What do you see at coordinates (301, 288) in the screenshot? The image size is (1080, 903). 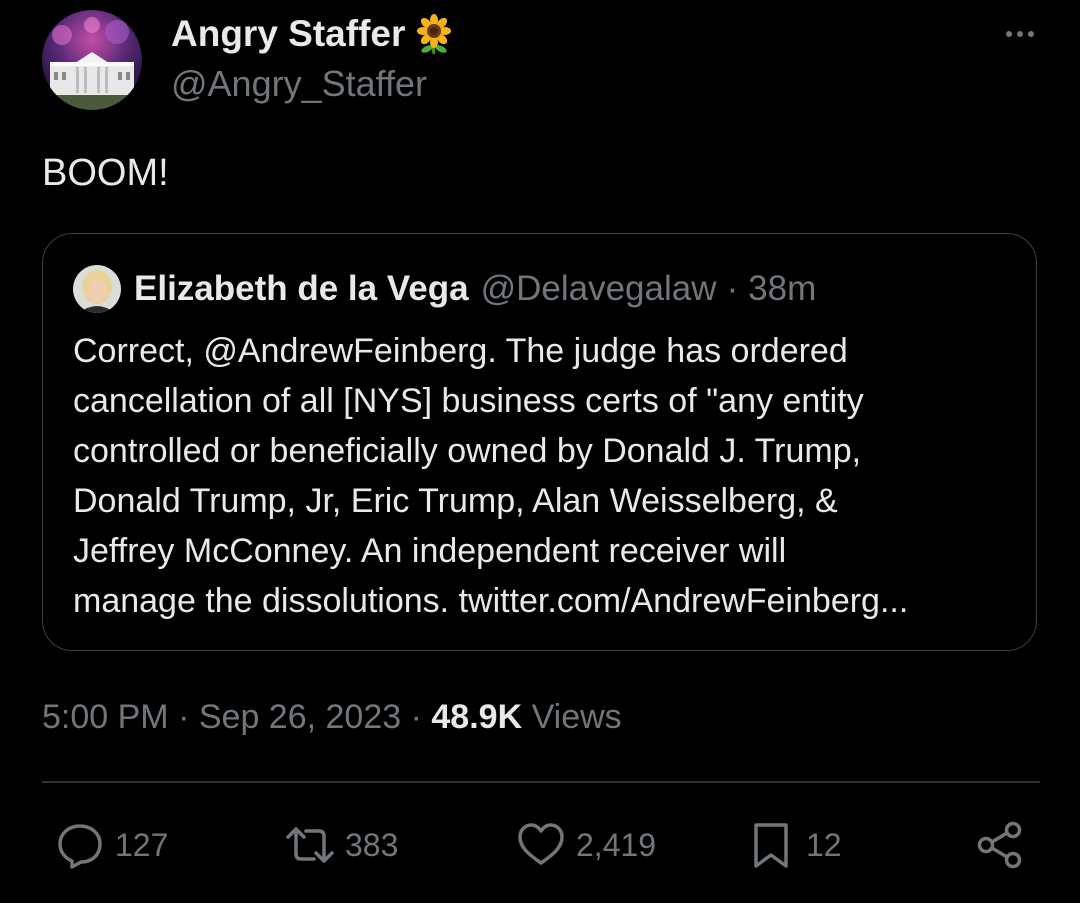 I see `quoted-author-name: Elizabeth de la Vega` at bounding box center [301, 288].